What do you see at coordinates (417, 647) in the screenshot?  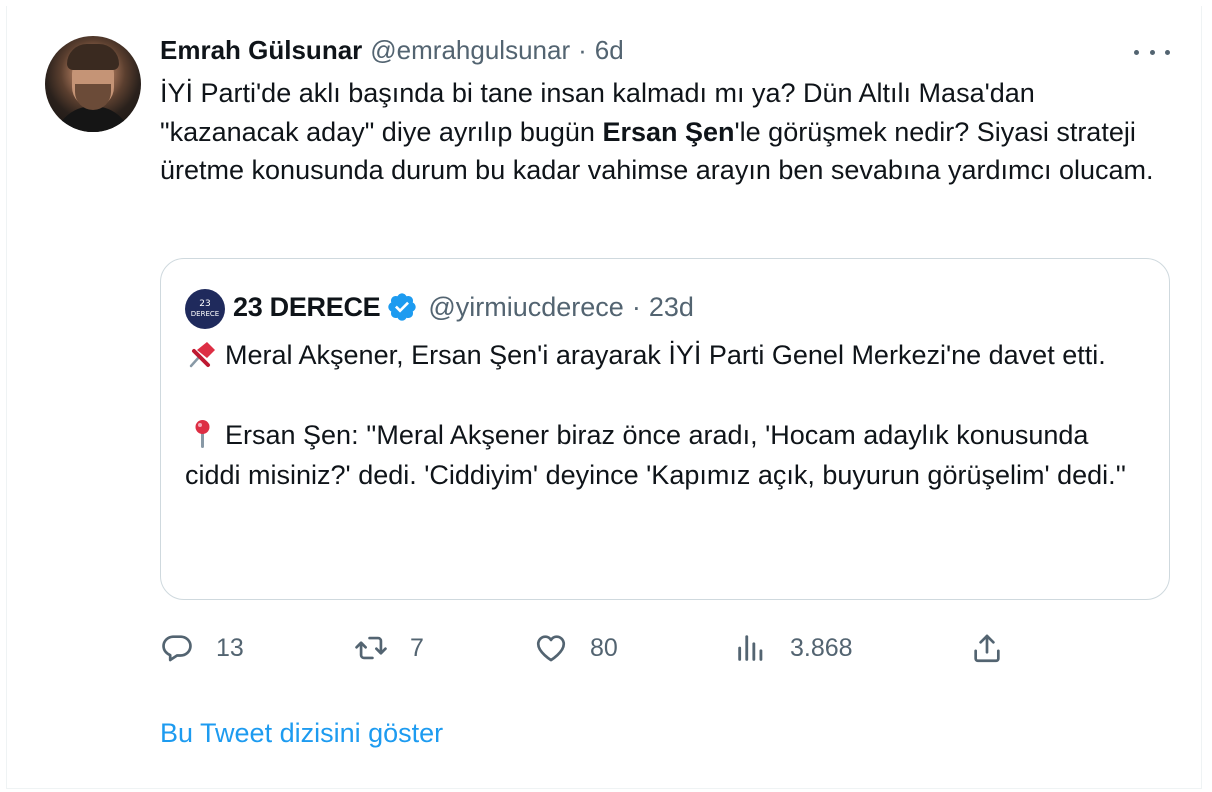 I see `retweet-count: 7` at bounding box center [417, 647].